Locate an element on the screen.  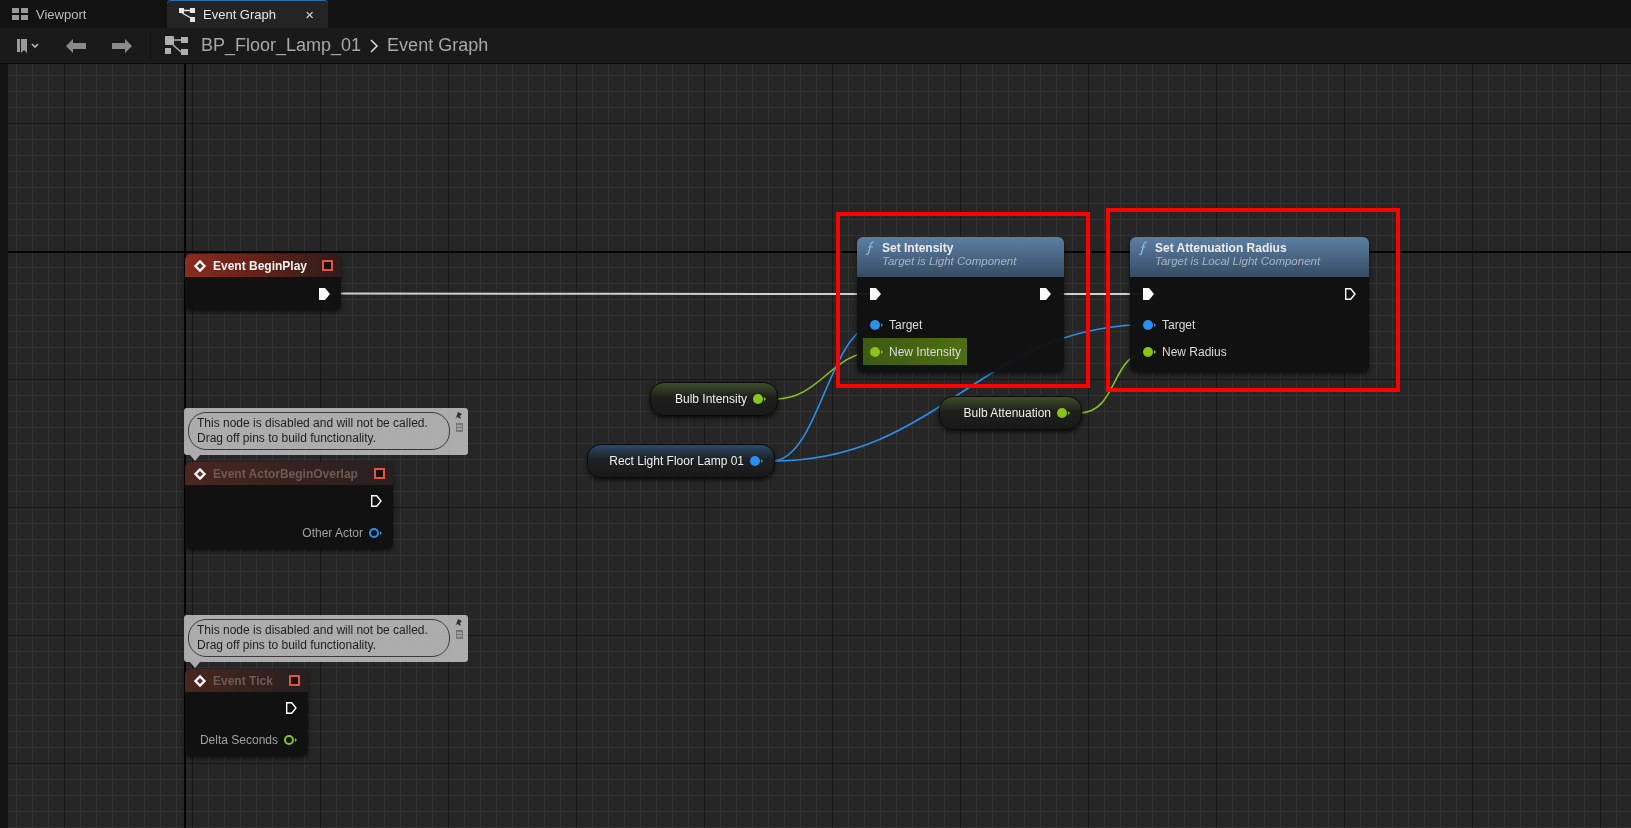
variable-node: Bulb Attenuation is located at coordinates (1010, 413).